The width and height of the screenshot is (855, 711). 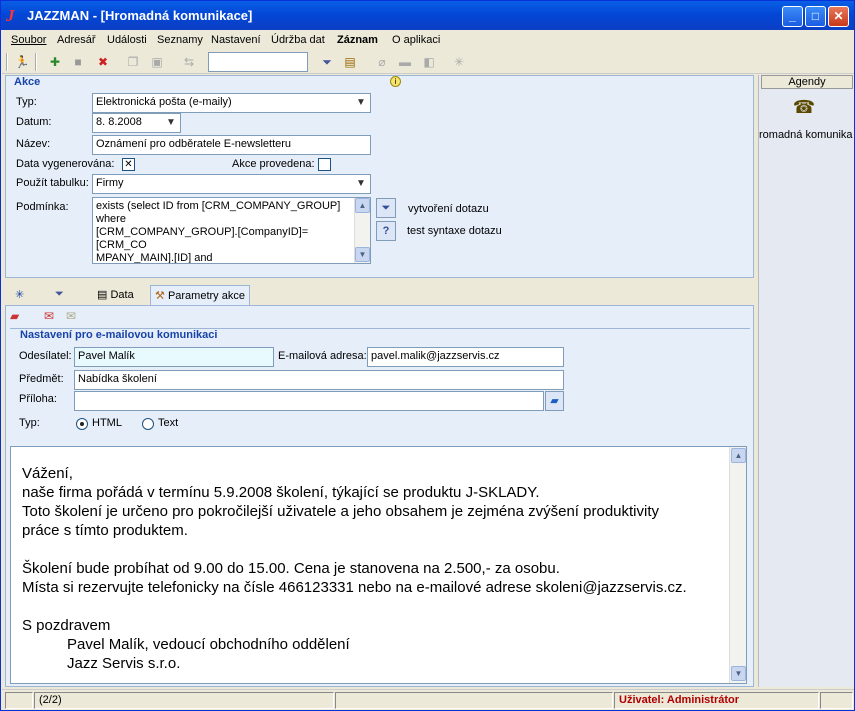 I want to click on datum-value: 8. 8.2008, so click(x=119, y=122).